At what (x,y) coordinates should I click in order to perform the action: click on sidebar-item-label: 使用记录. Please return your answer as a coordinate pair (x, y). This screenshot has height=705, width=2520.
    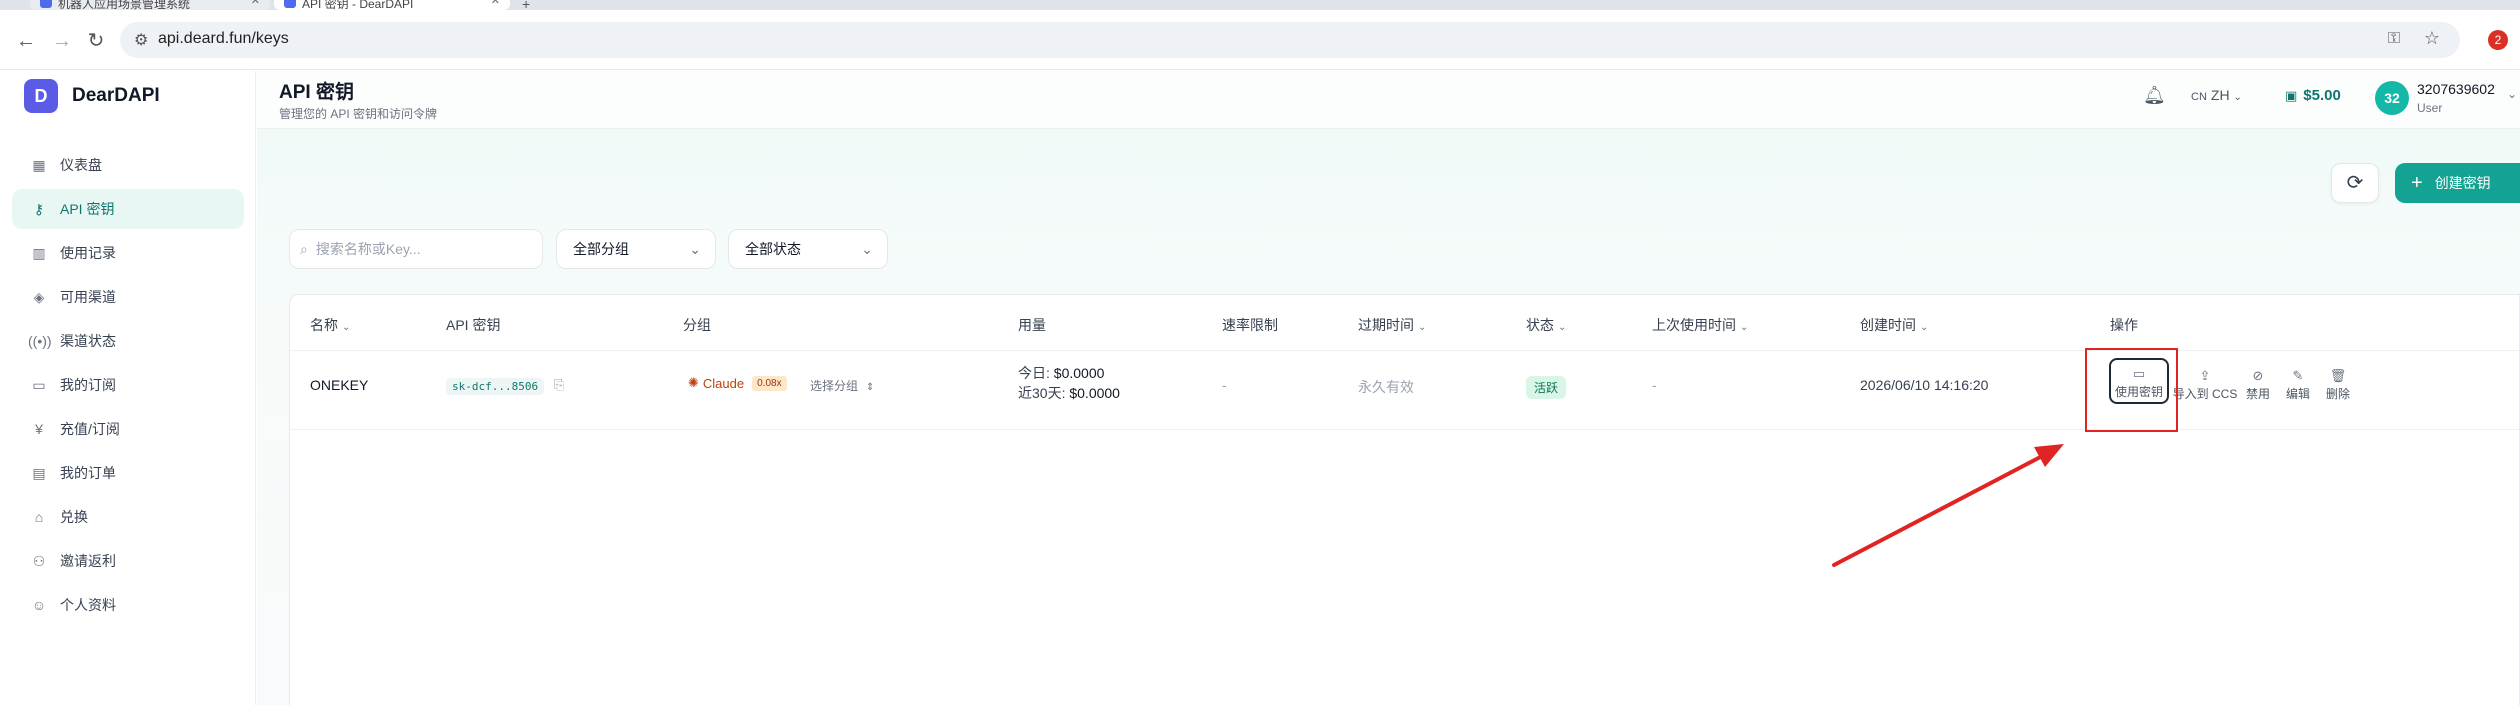
    Looking at the image, I should click on (88, 253).